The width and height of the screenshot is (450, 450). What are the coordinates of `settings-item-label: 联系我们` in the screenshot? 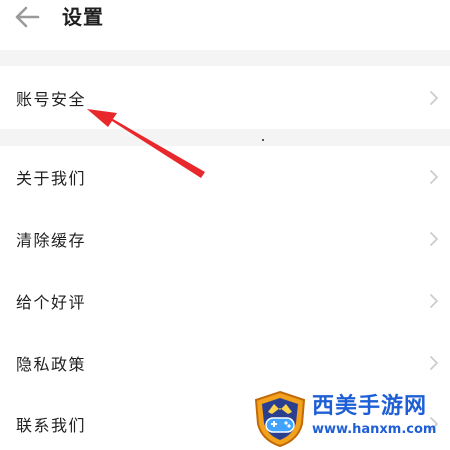 It's located at (51, 425).